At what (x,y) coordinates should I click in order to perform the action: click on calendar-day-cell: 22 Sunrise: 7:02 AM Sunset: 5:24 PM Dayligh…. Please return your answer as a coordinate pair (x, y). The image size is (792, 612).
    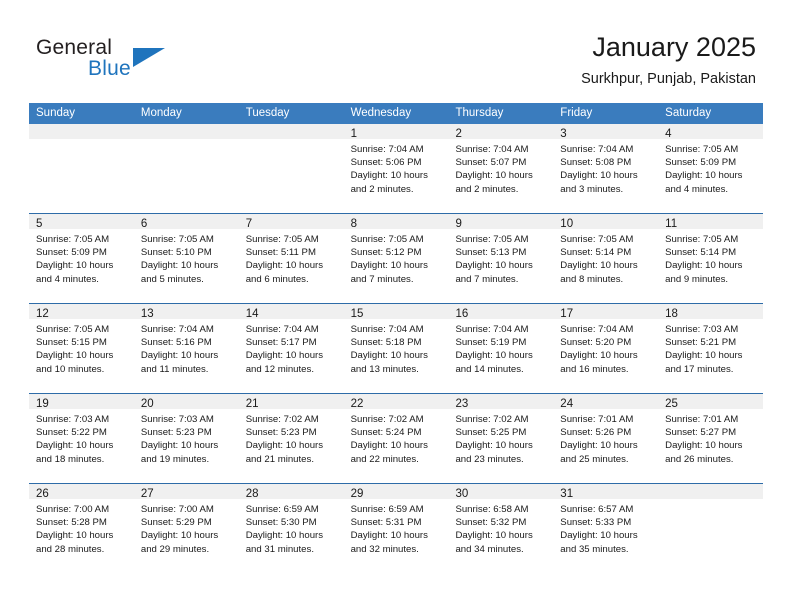
    Looking at the image, I should click on (396, 438).